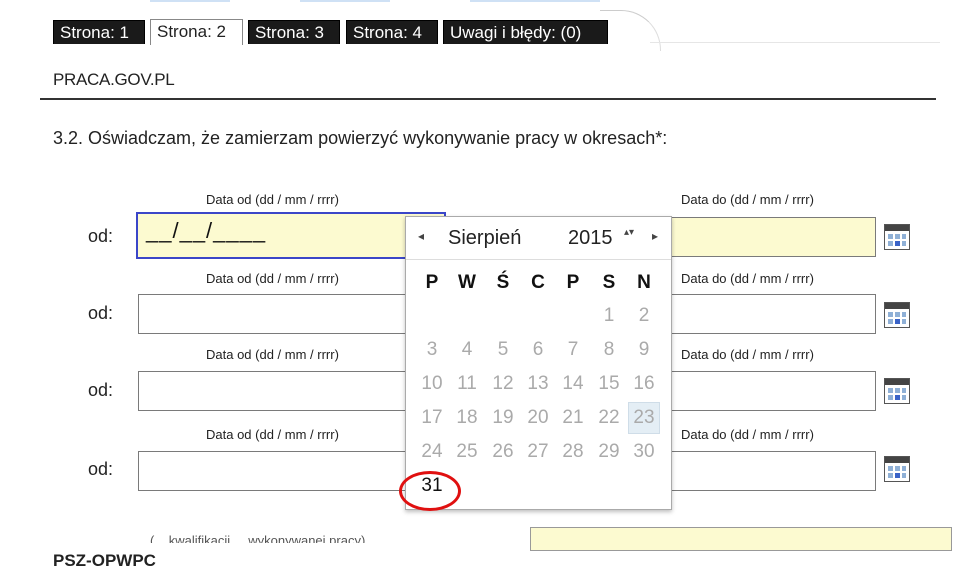 The image size is (962, 585). Describe the element at coordinates (114, 79) in the screenshot. I see `site-title: PRACA.GOV.PL` at that location.